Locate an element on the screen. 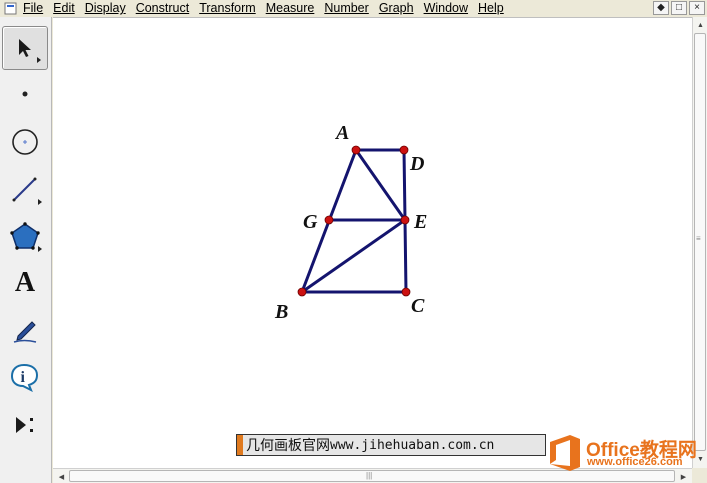  segment-AE is located at coordinates (380, 185).